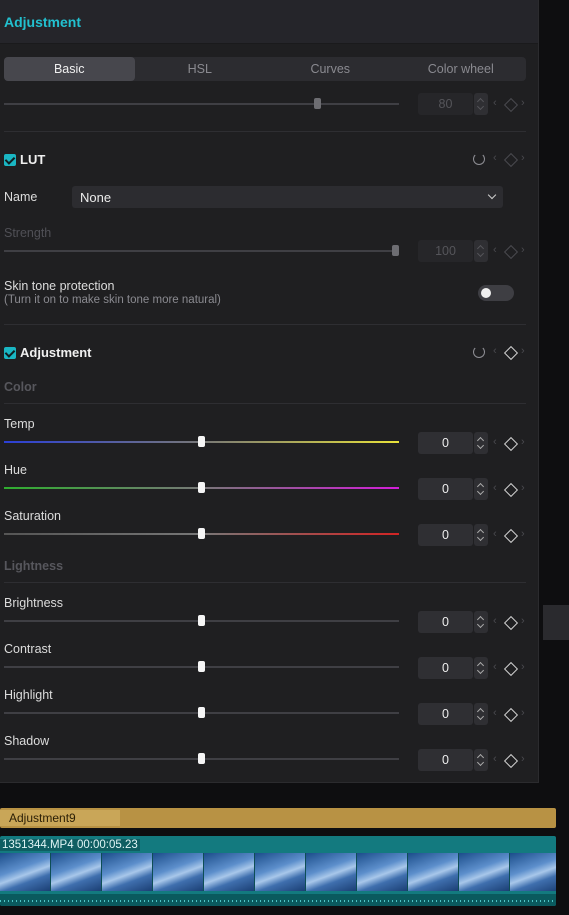 This screenshot has width=569, height=915. I want to click on video-clip-name: 1351344.MP4, so click(38, 845).